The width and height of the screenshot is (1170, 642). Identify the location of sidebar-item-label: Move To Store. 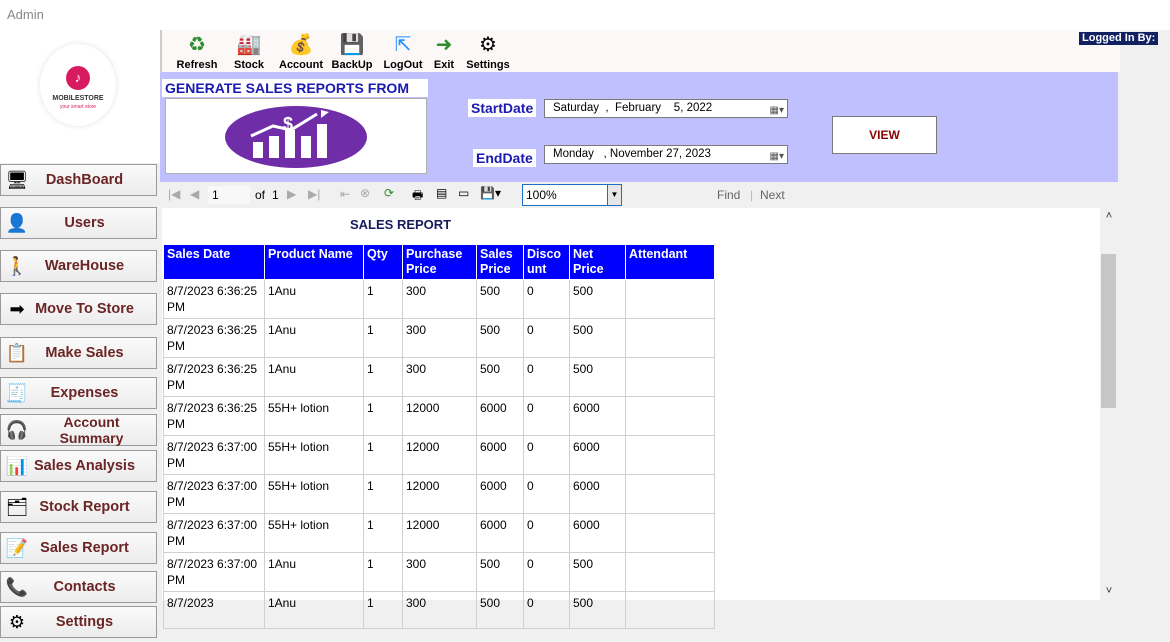
(84, 309).